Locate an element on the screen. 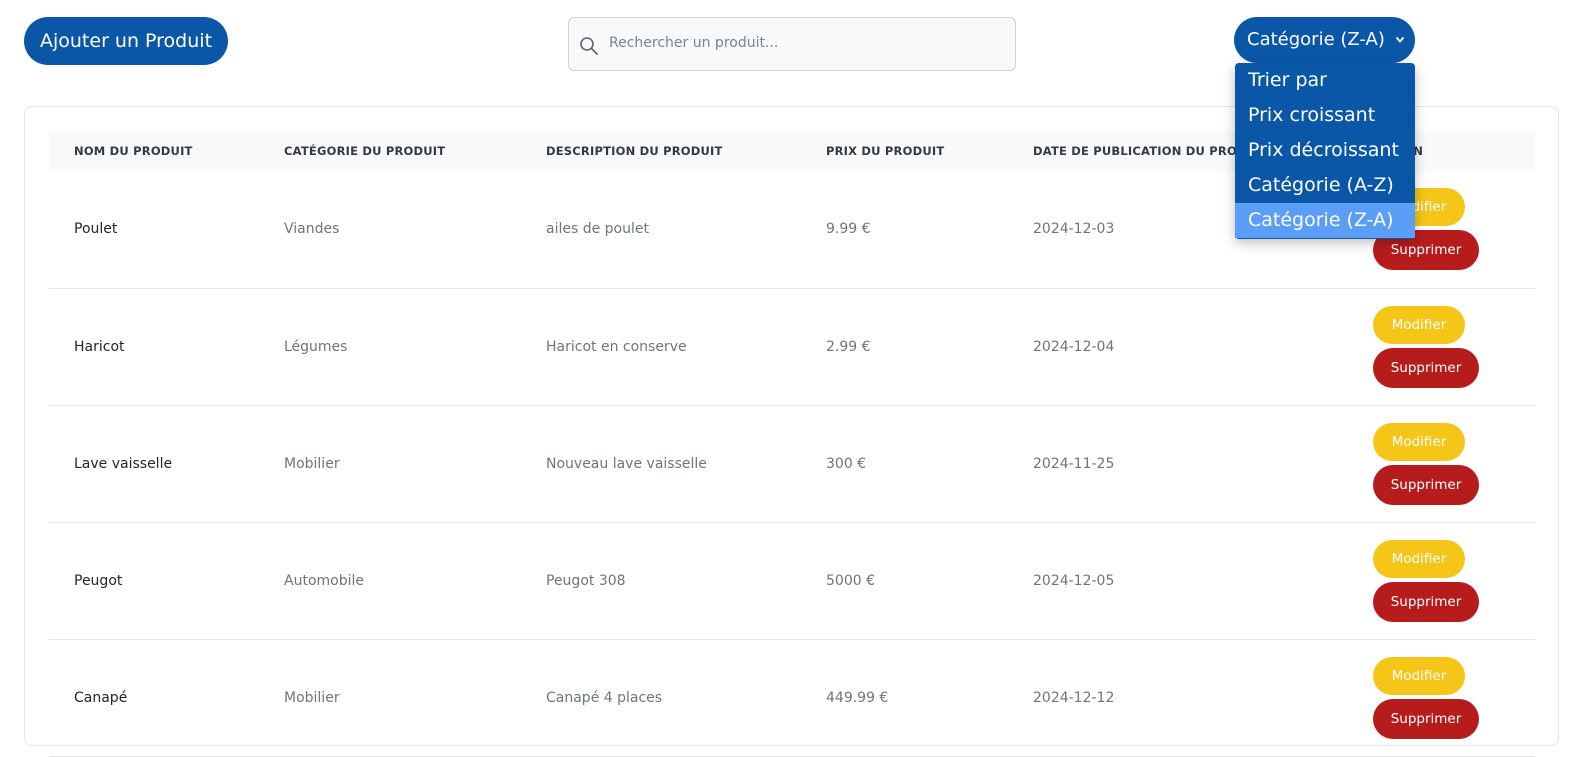  cell-name: Lave vaisselle is located at coordinates (154, 464).